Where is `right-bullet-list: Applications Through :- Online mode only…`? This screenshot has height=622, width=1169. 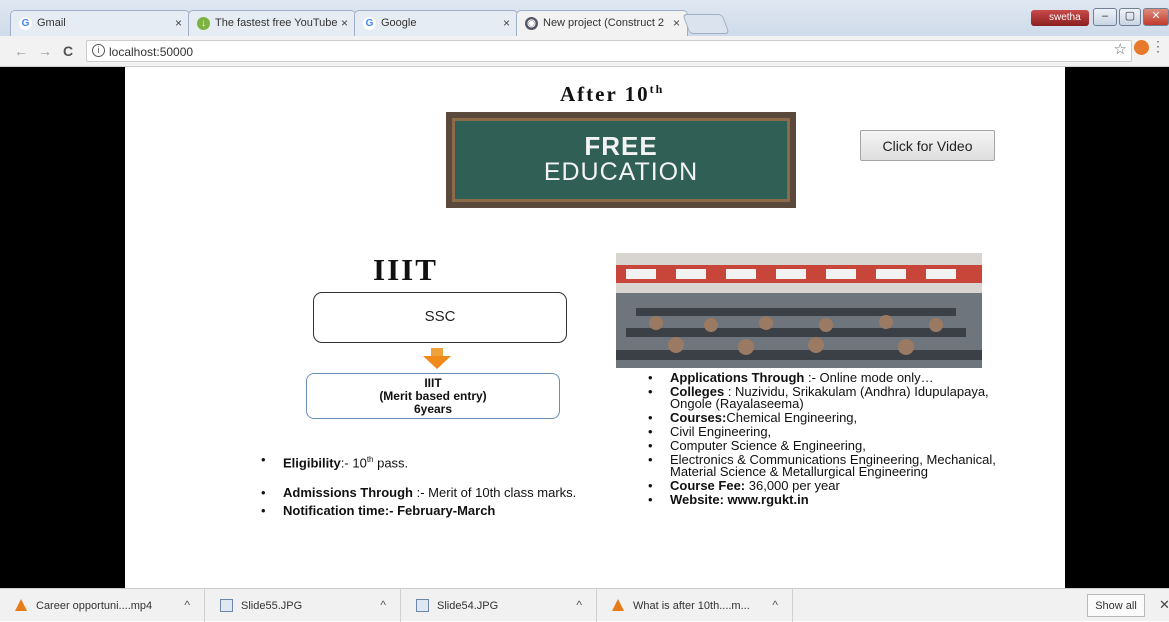 right-bullet-list: Applications Through :- Online mode only… is located at coordinates (829, 439).